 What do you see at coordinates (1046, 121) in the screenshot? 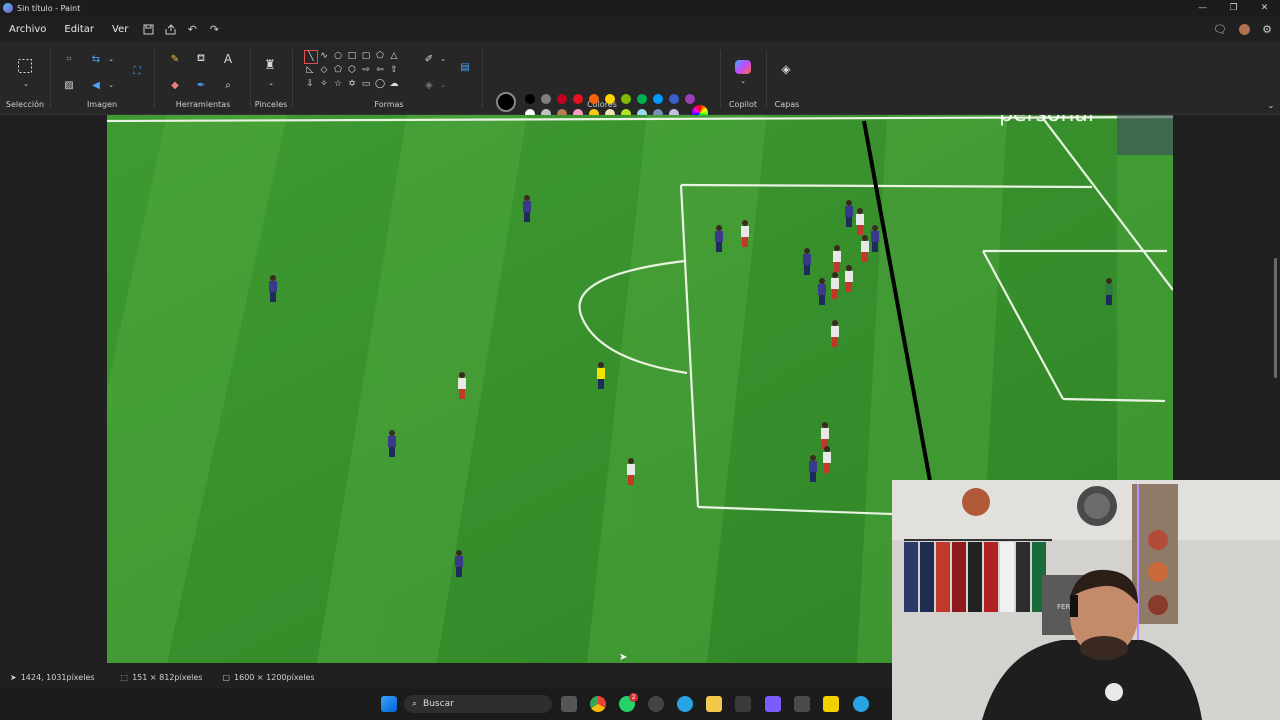
I see `broadcast-watermark: personal` at bounding box center [1046, 121].